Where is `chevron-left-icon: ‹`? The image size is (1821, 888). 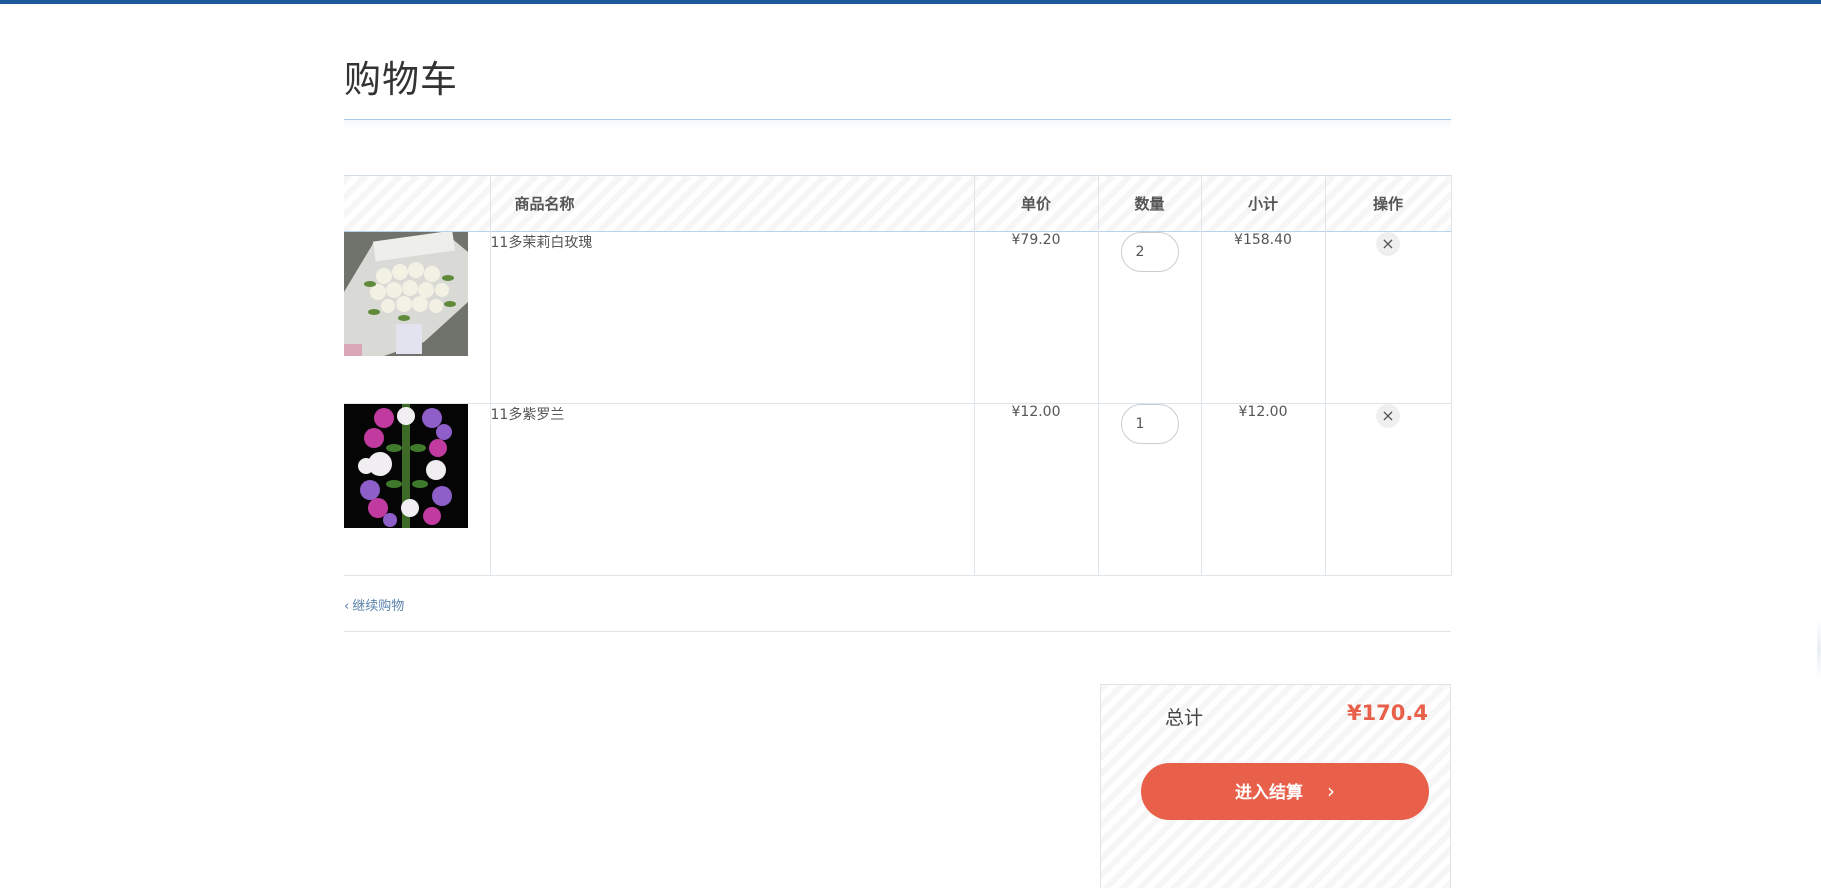 chevron-left-icon: ‹ is located at coordinates (347, 606).